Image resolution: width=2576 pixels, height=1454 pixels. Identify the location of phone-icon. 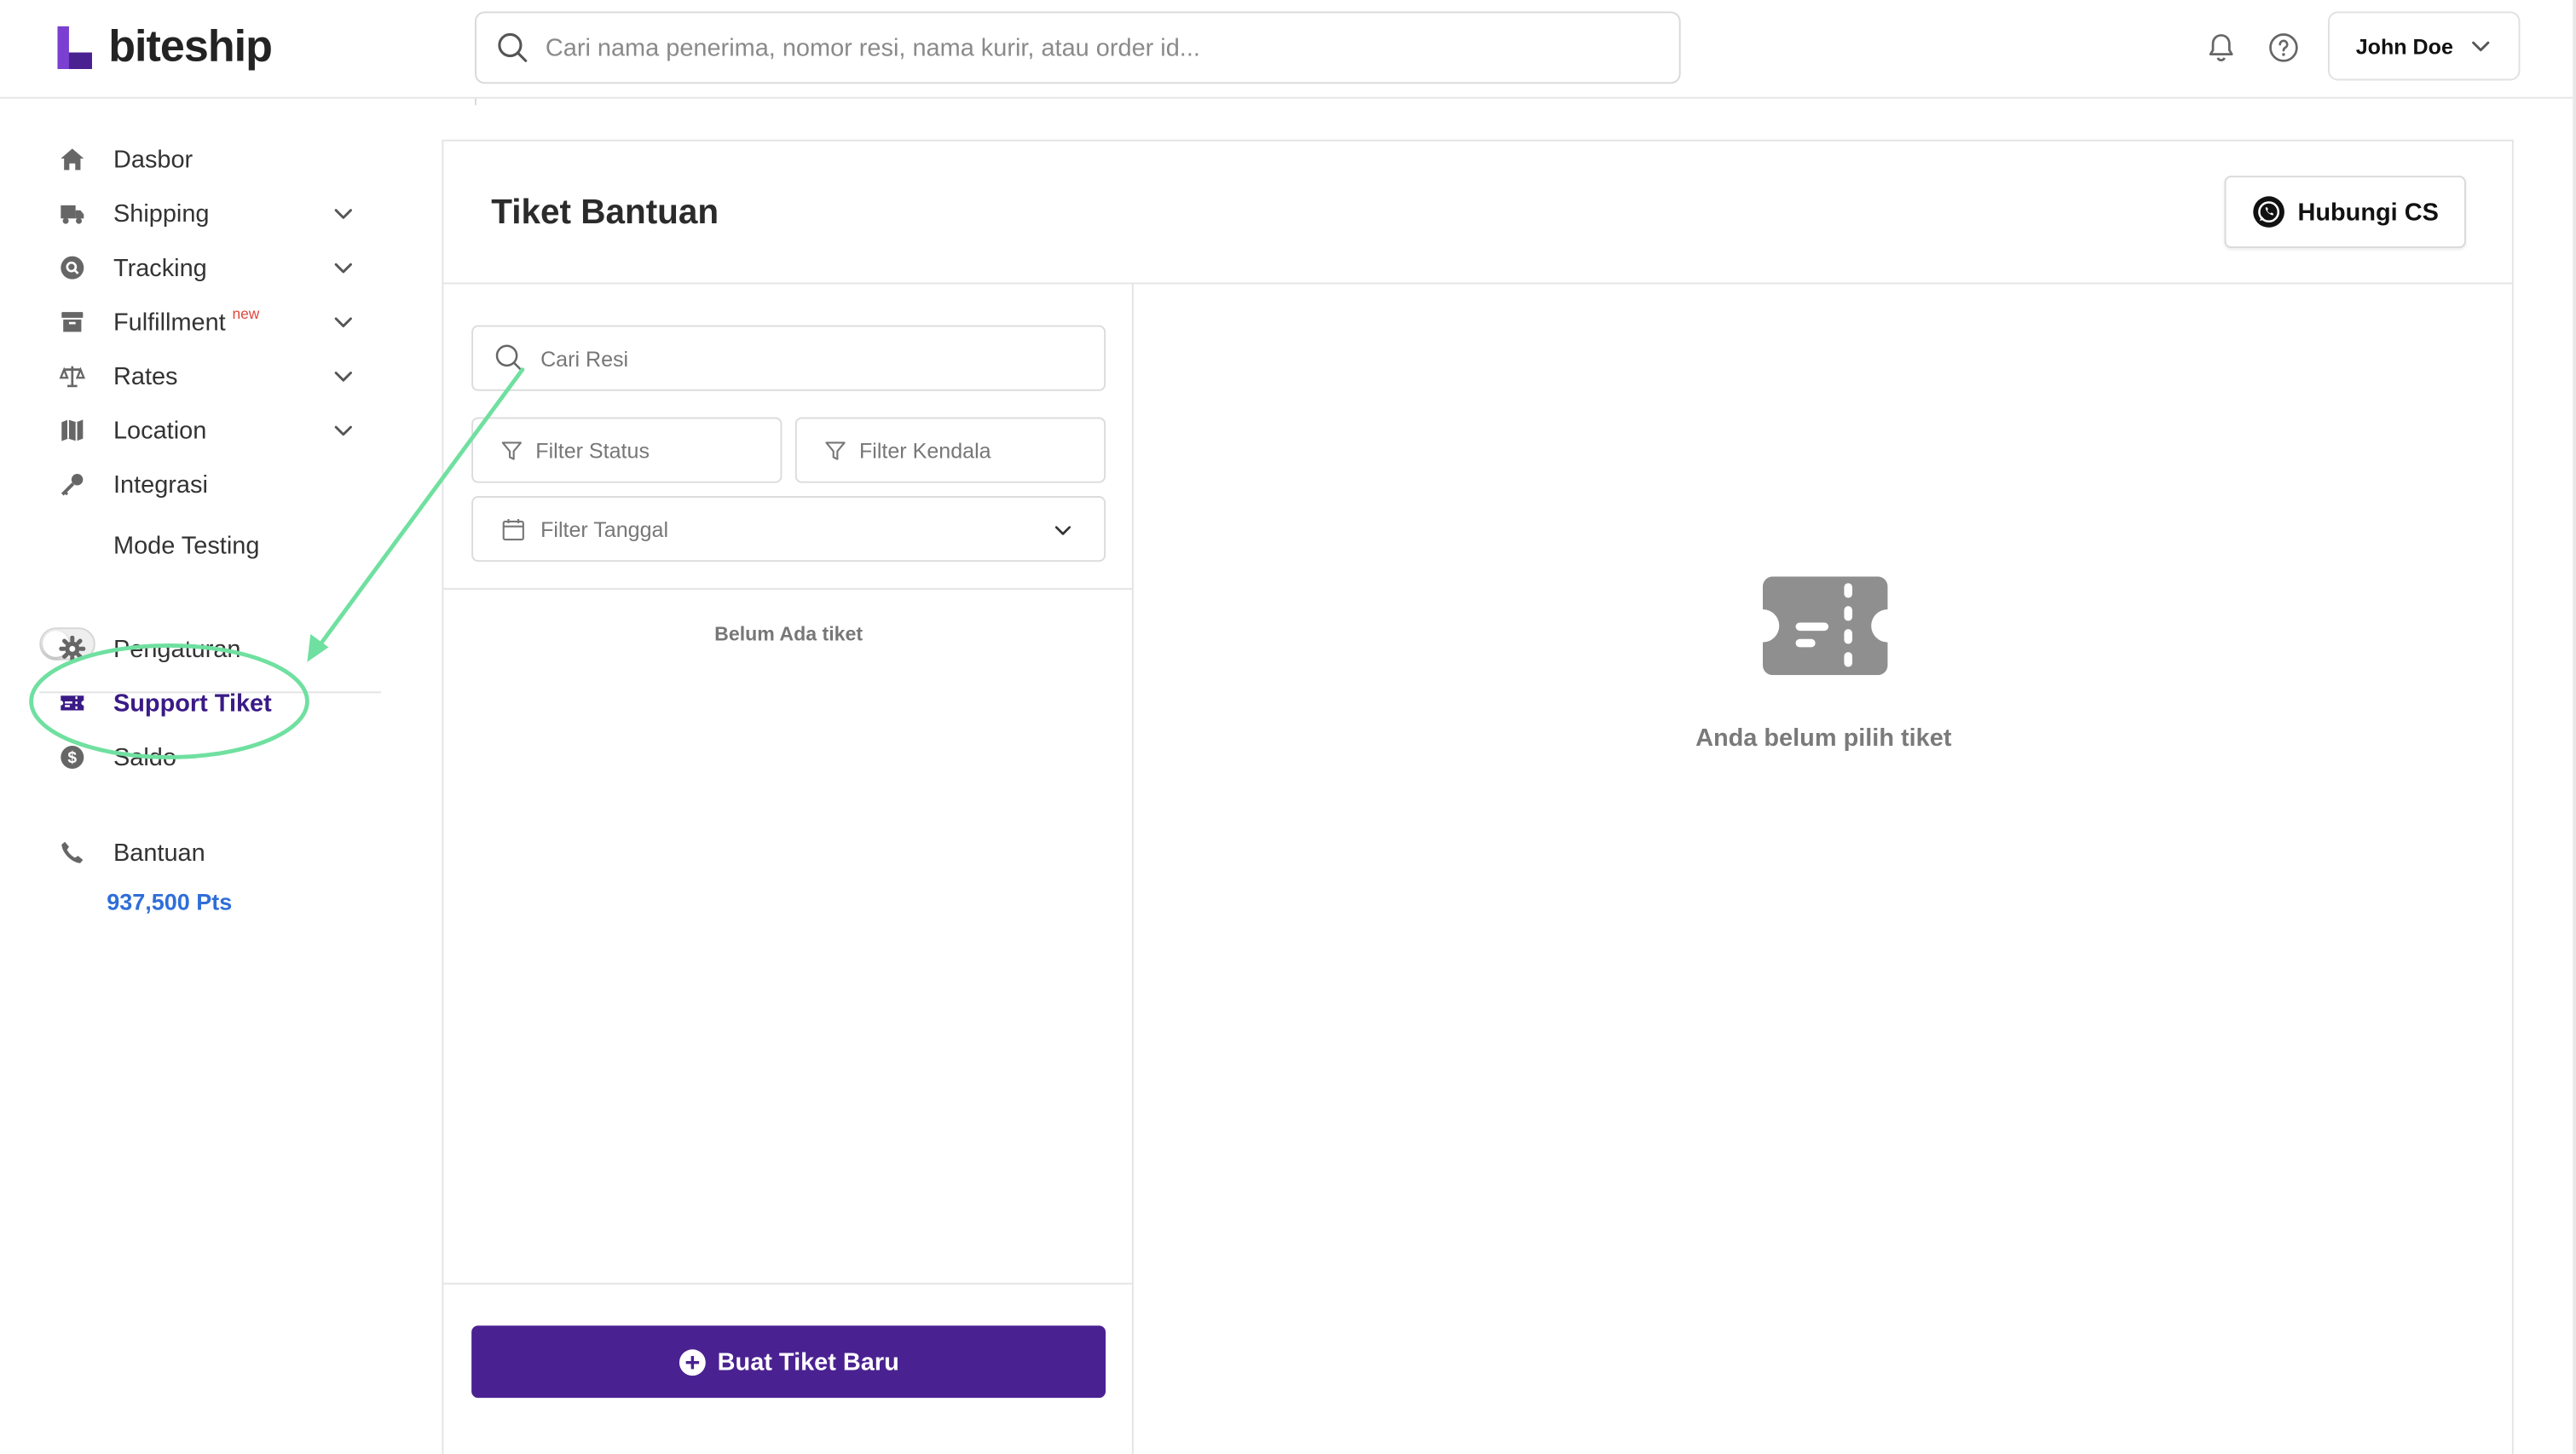
(72, 853).